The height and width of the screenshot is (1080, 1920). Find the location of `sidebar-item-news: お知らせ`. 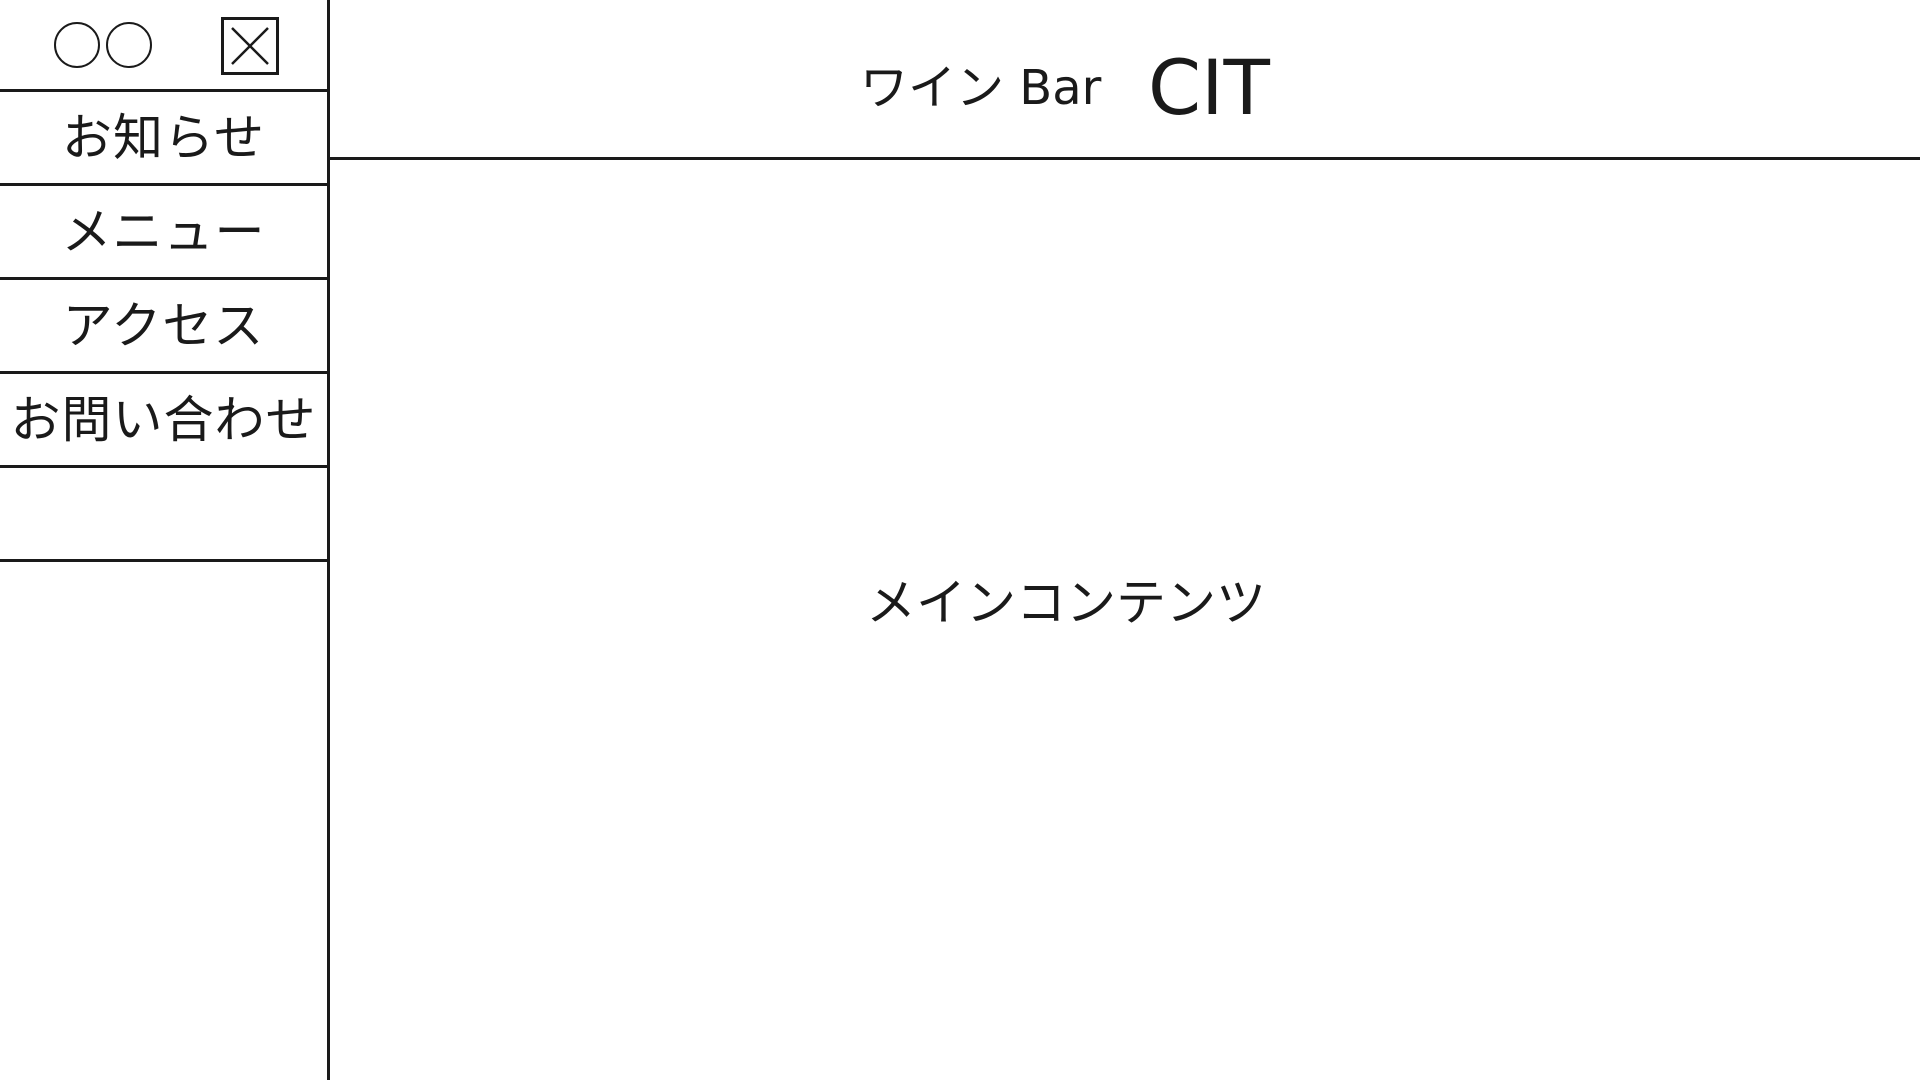

sidebar-item-news: お知らせ is located at coordinates (163, 139).